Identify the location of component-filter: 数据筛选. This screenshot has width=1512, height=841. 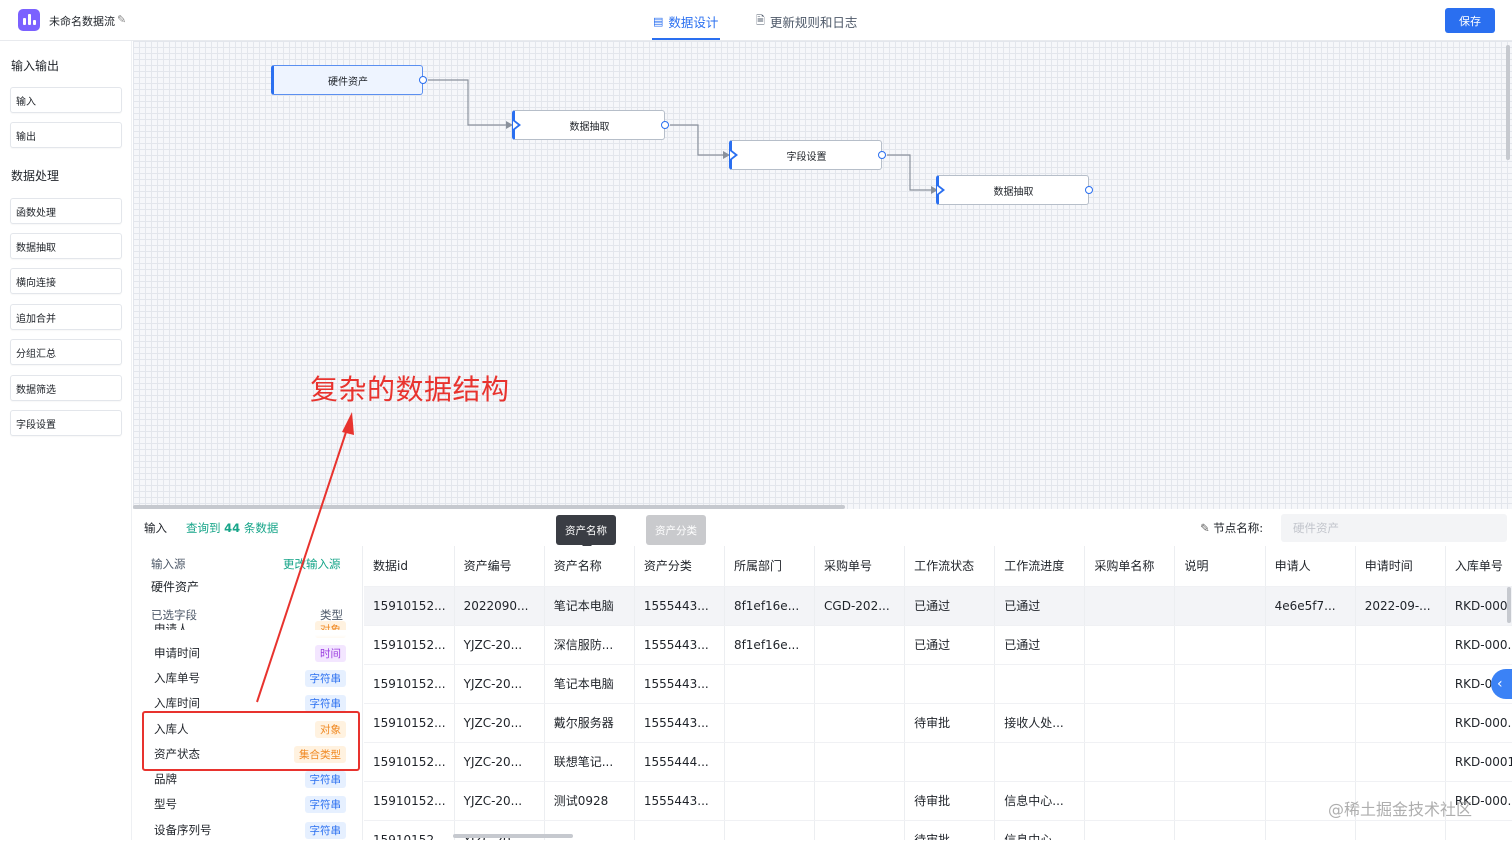
(66, 388).